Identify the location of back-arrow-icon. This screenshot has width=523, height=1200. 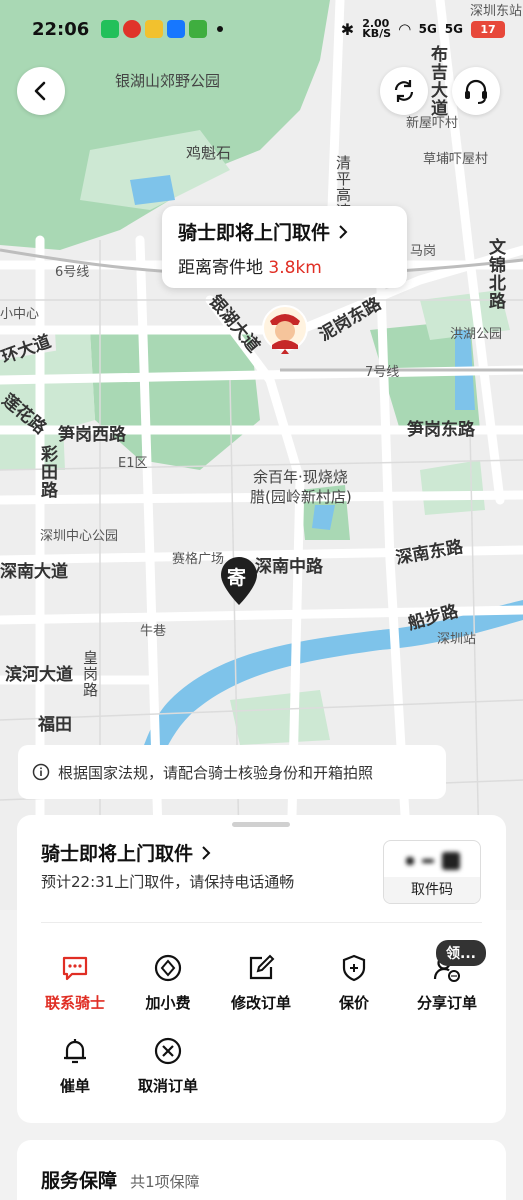
(40, 91).